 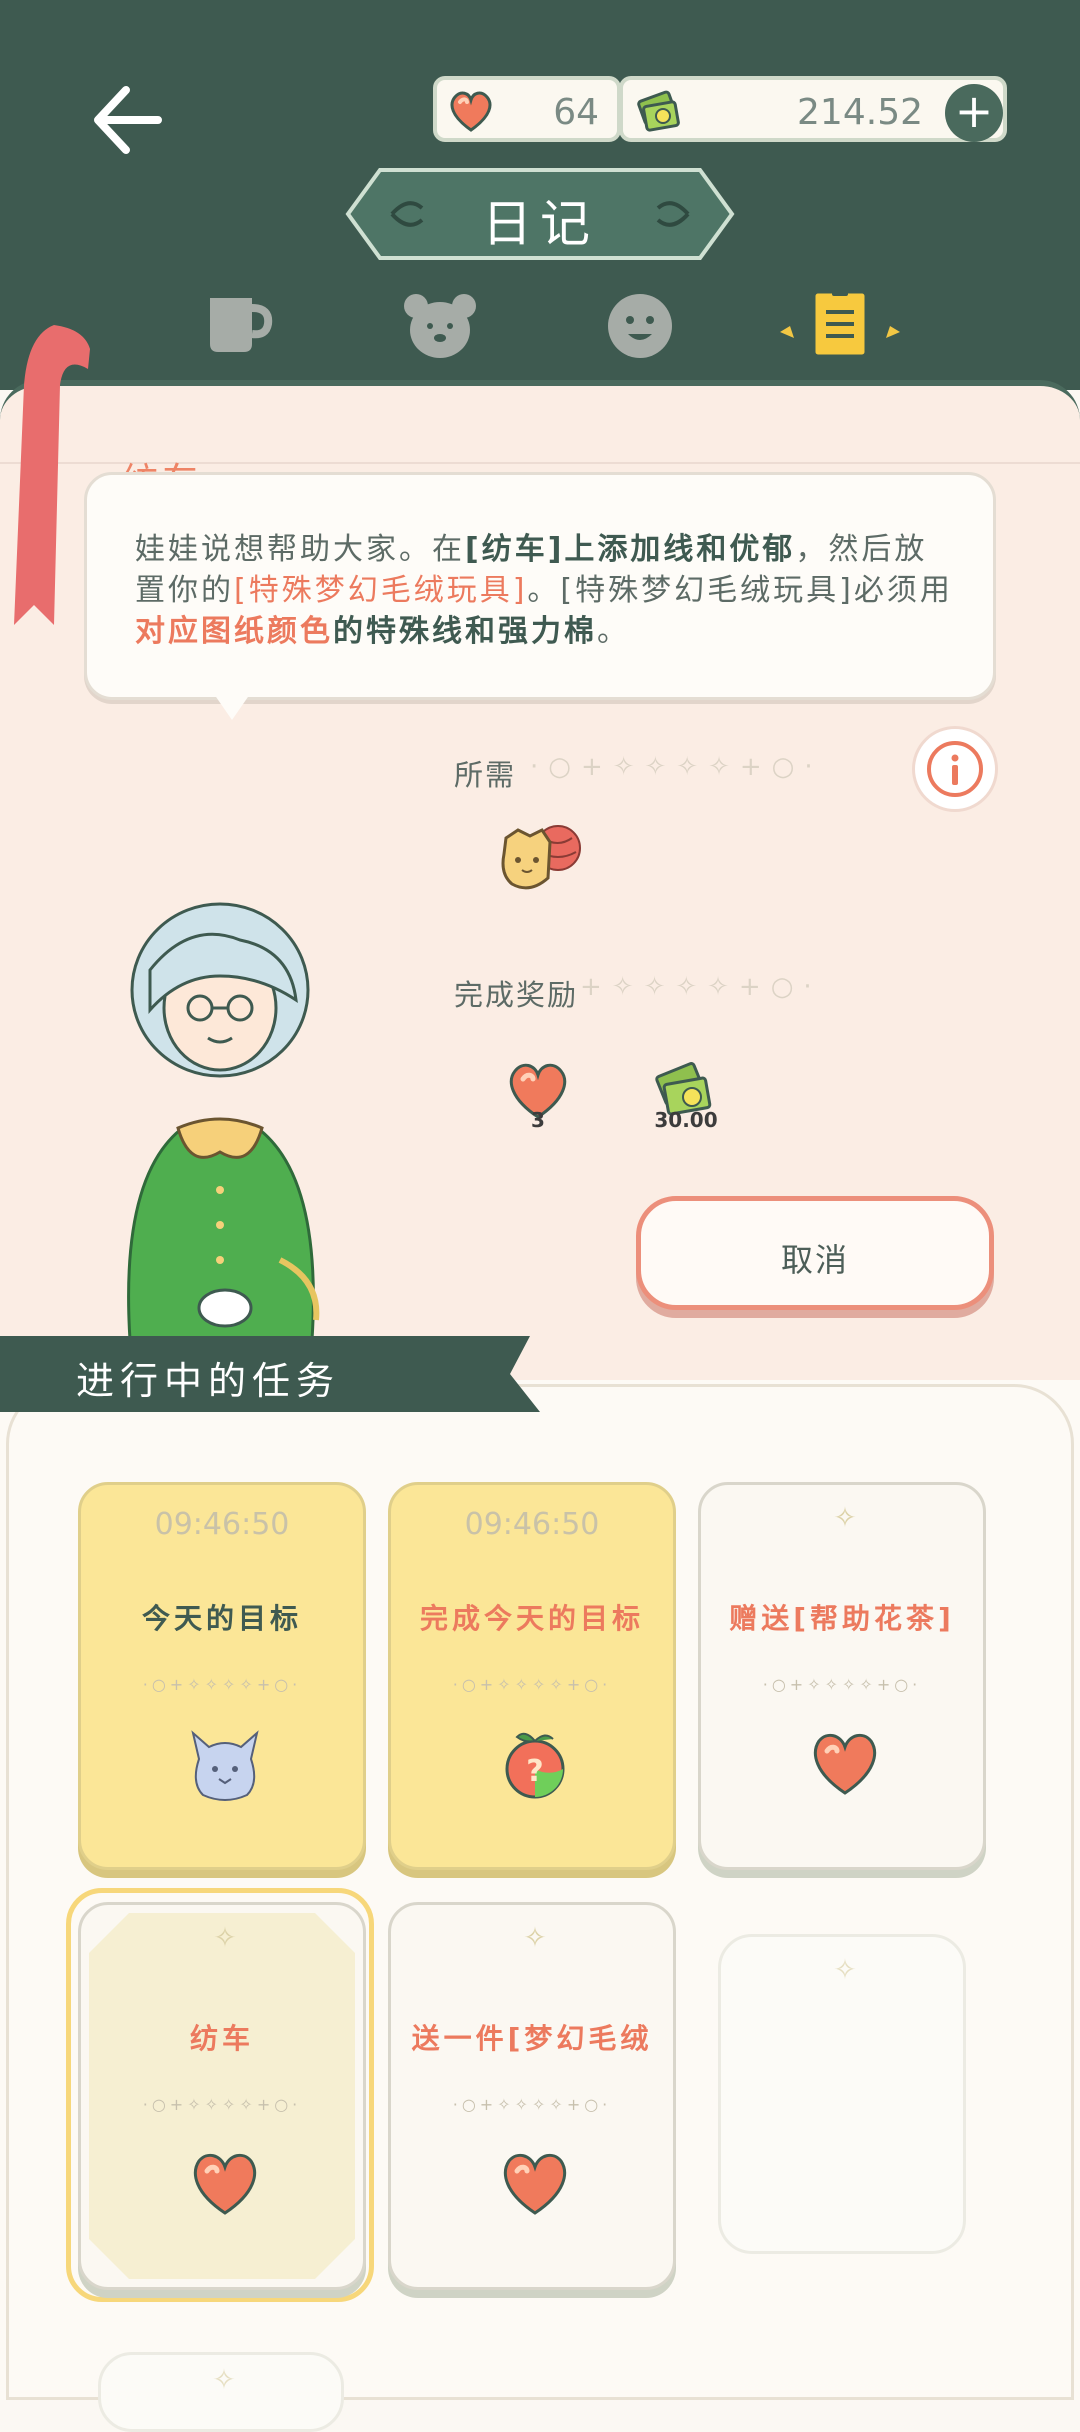 I want to click on resource-bar: 64 214.52 +, so click(x=720, y=109).